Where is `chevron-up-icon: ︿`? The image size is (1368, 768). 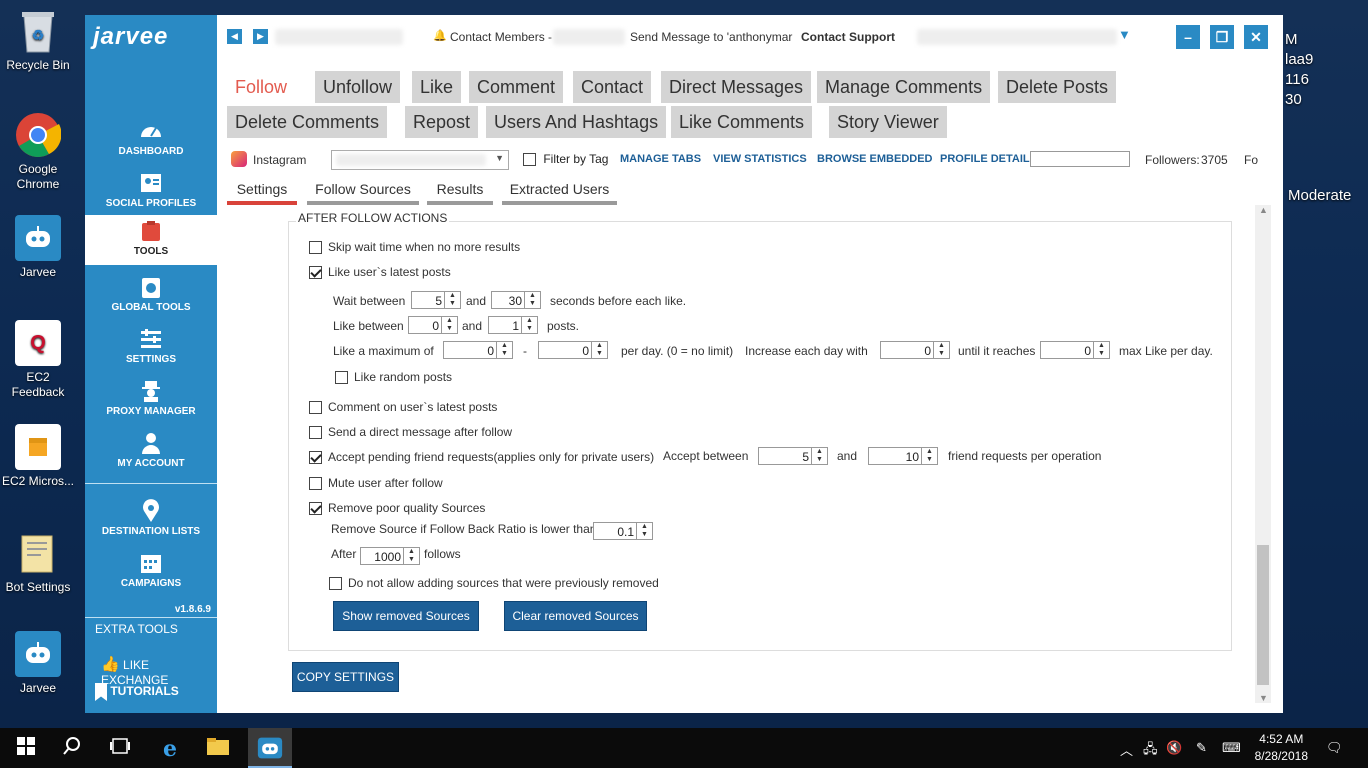 chevron-up-icon: ︿ is located at coordinates (1126, 749).